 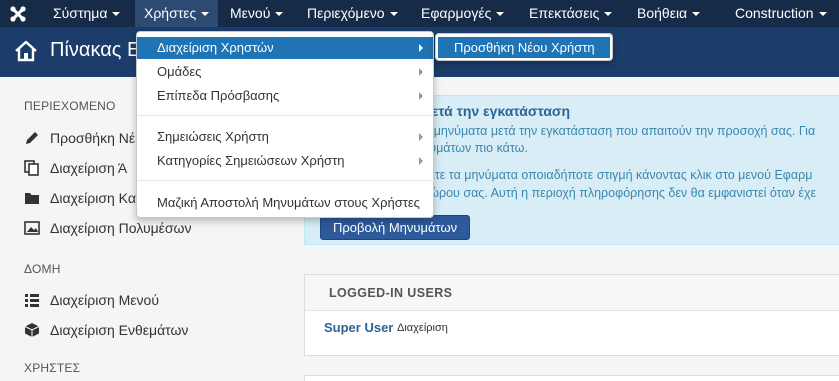 I want to click on alert-title: μετά την εγκατάσταση, so click(x=497, y=111).